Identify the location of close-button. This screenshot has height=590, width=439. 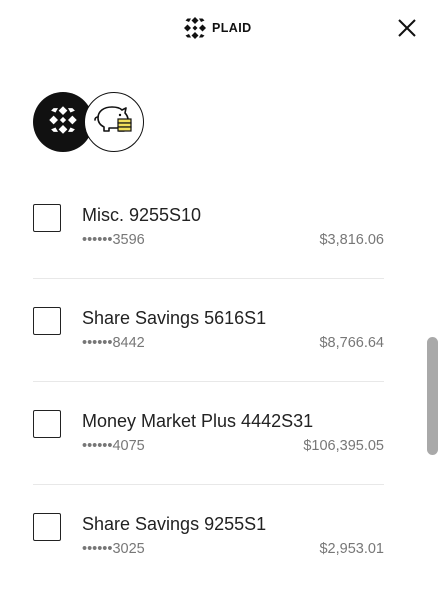
(407, 28).